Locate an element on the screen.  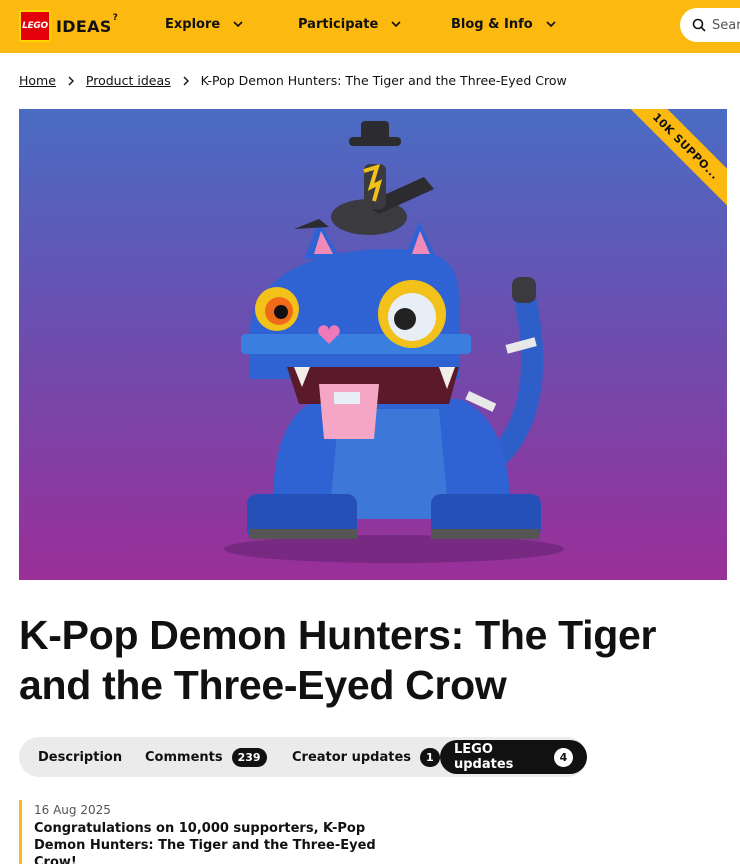
creator-updates-count-badge: 1 is located at coordinates (430, 757).